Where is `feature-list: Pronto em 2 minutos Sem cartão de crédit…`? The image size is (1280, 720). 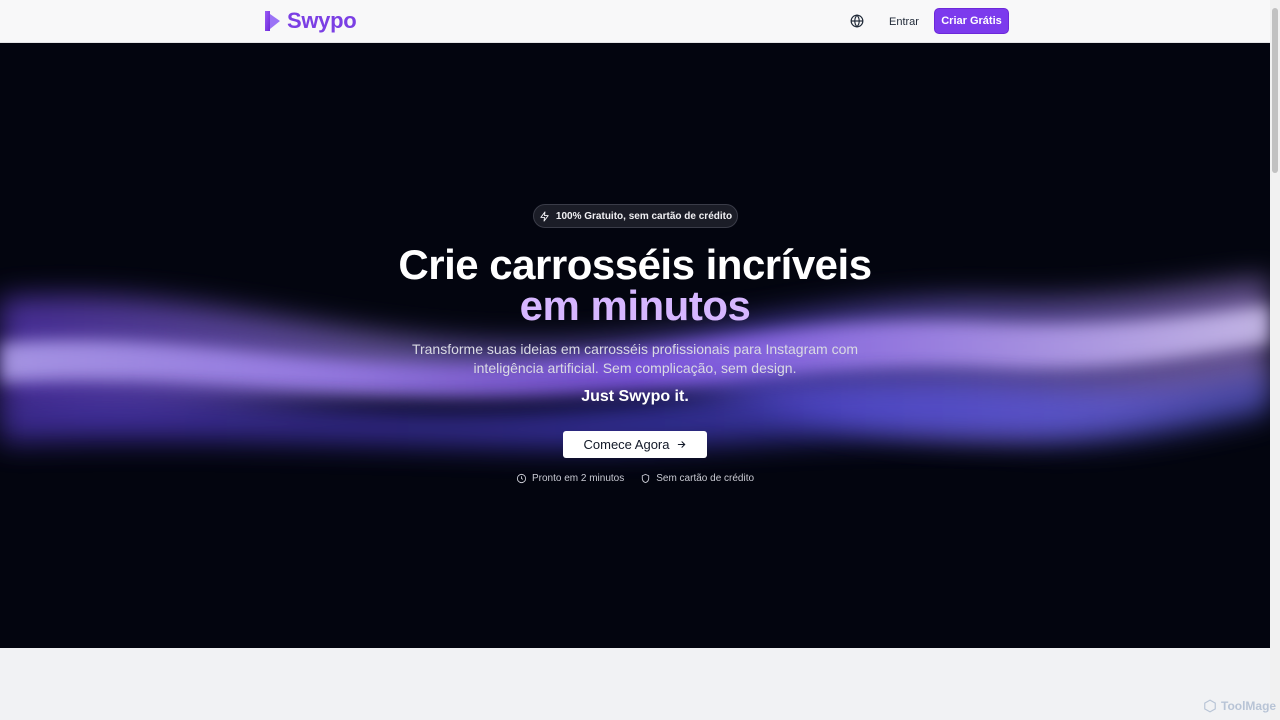
feature-list: Pronto em 2 minutos Sem cartão de crédit… is located at coordinates (635, 478).